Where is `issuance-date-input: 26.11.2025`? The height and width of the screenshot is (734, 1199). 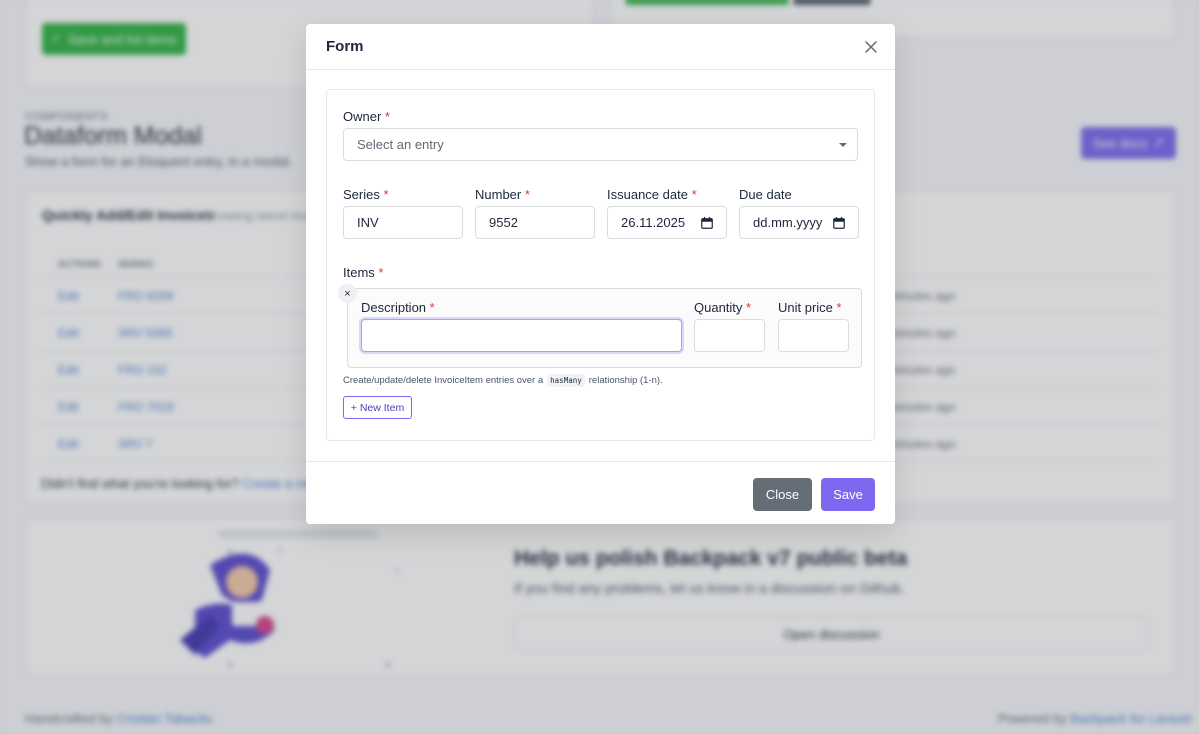 issuance-date-input: 26.11.2025 is located at coordinates (667, 222).